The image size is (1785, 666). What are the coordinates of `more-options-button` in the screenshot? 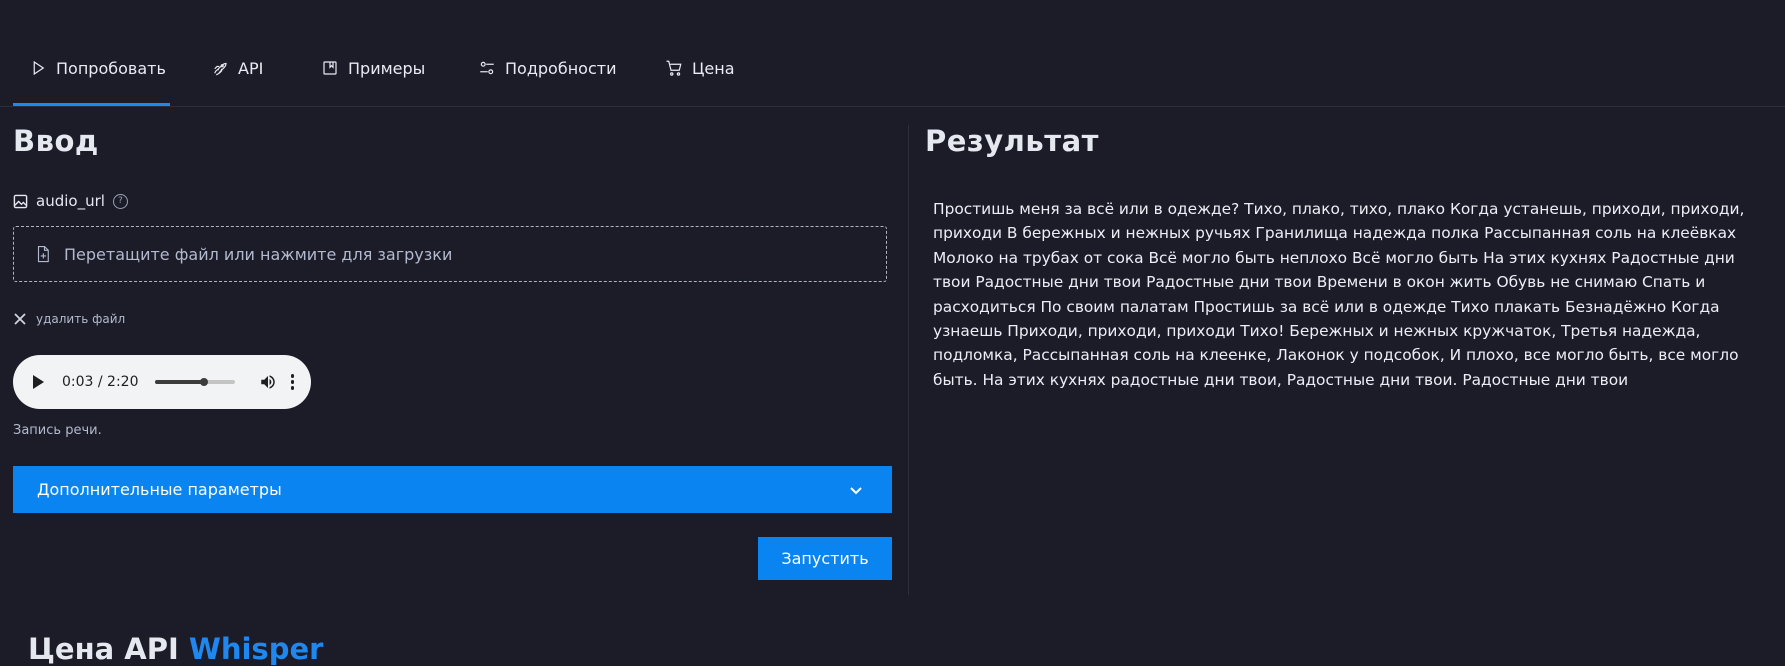 It's located at (292, 382).